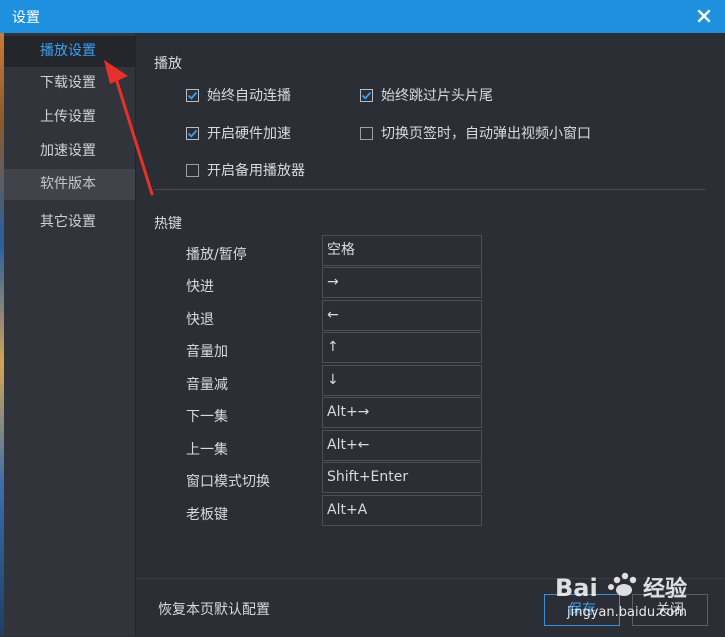 The height and width of the screenshot is (637, 725). What do you see at coordinates (402, 445) in the screenshot?
I see `hotkey-previous-episode-input: Alt+←` at bounding box center [402, 445].